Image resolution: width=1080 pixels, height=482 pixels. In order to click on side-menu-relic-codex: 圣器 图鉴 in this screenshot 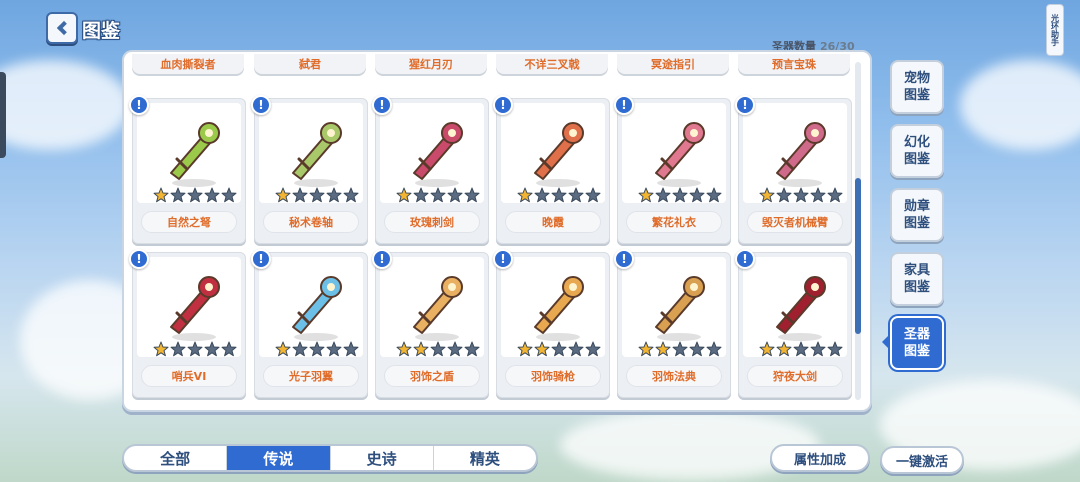, I will do `click(917, 343)`.